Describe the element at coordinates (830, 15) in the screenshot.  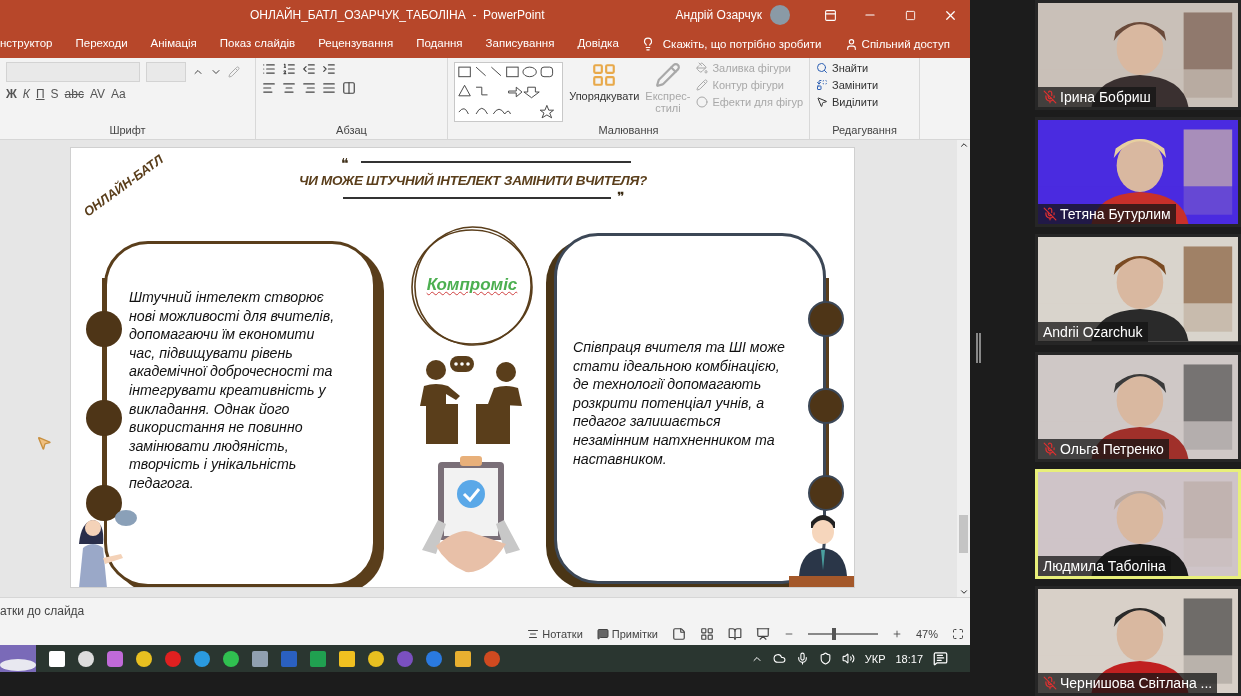
I see `ribbon-display-icon` at that location.